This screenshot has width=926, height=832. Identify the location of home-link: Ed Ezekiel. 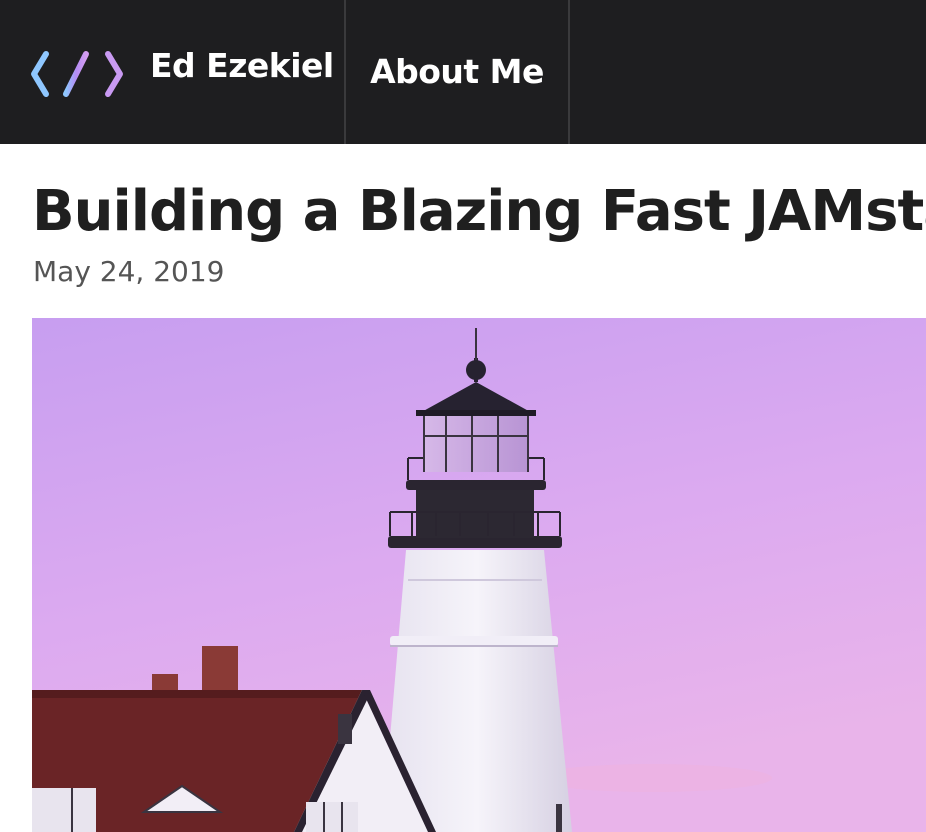
(172, 72).